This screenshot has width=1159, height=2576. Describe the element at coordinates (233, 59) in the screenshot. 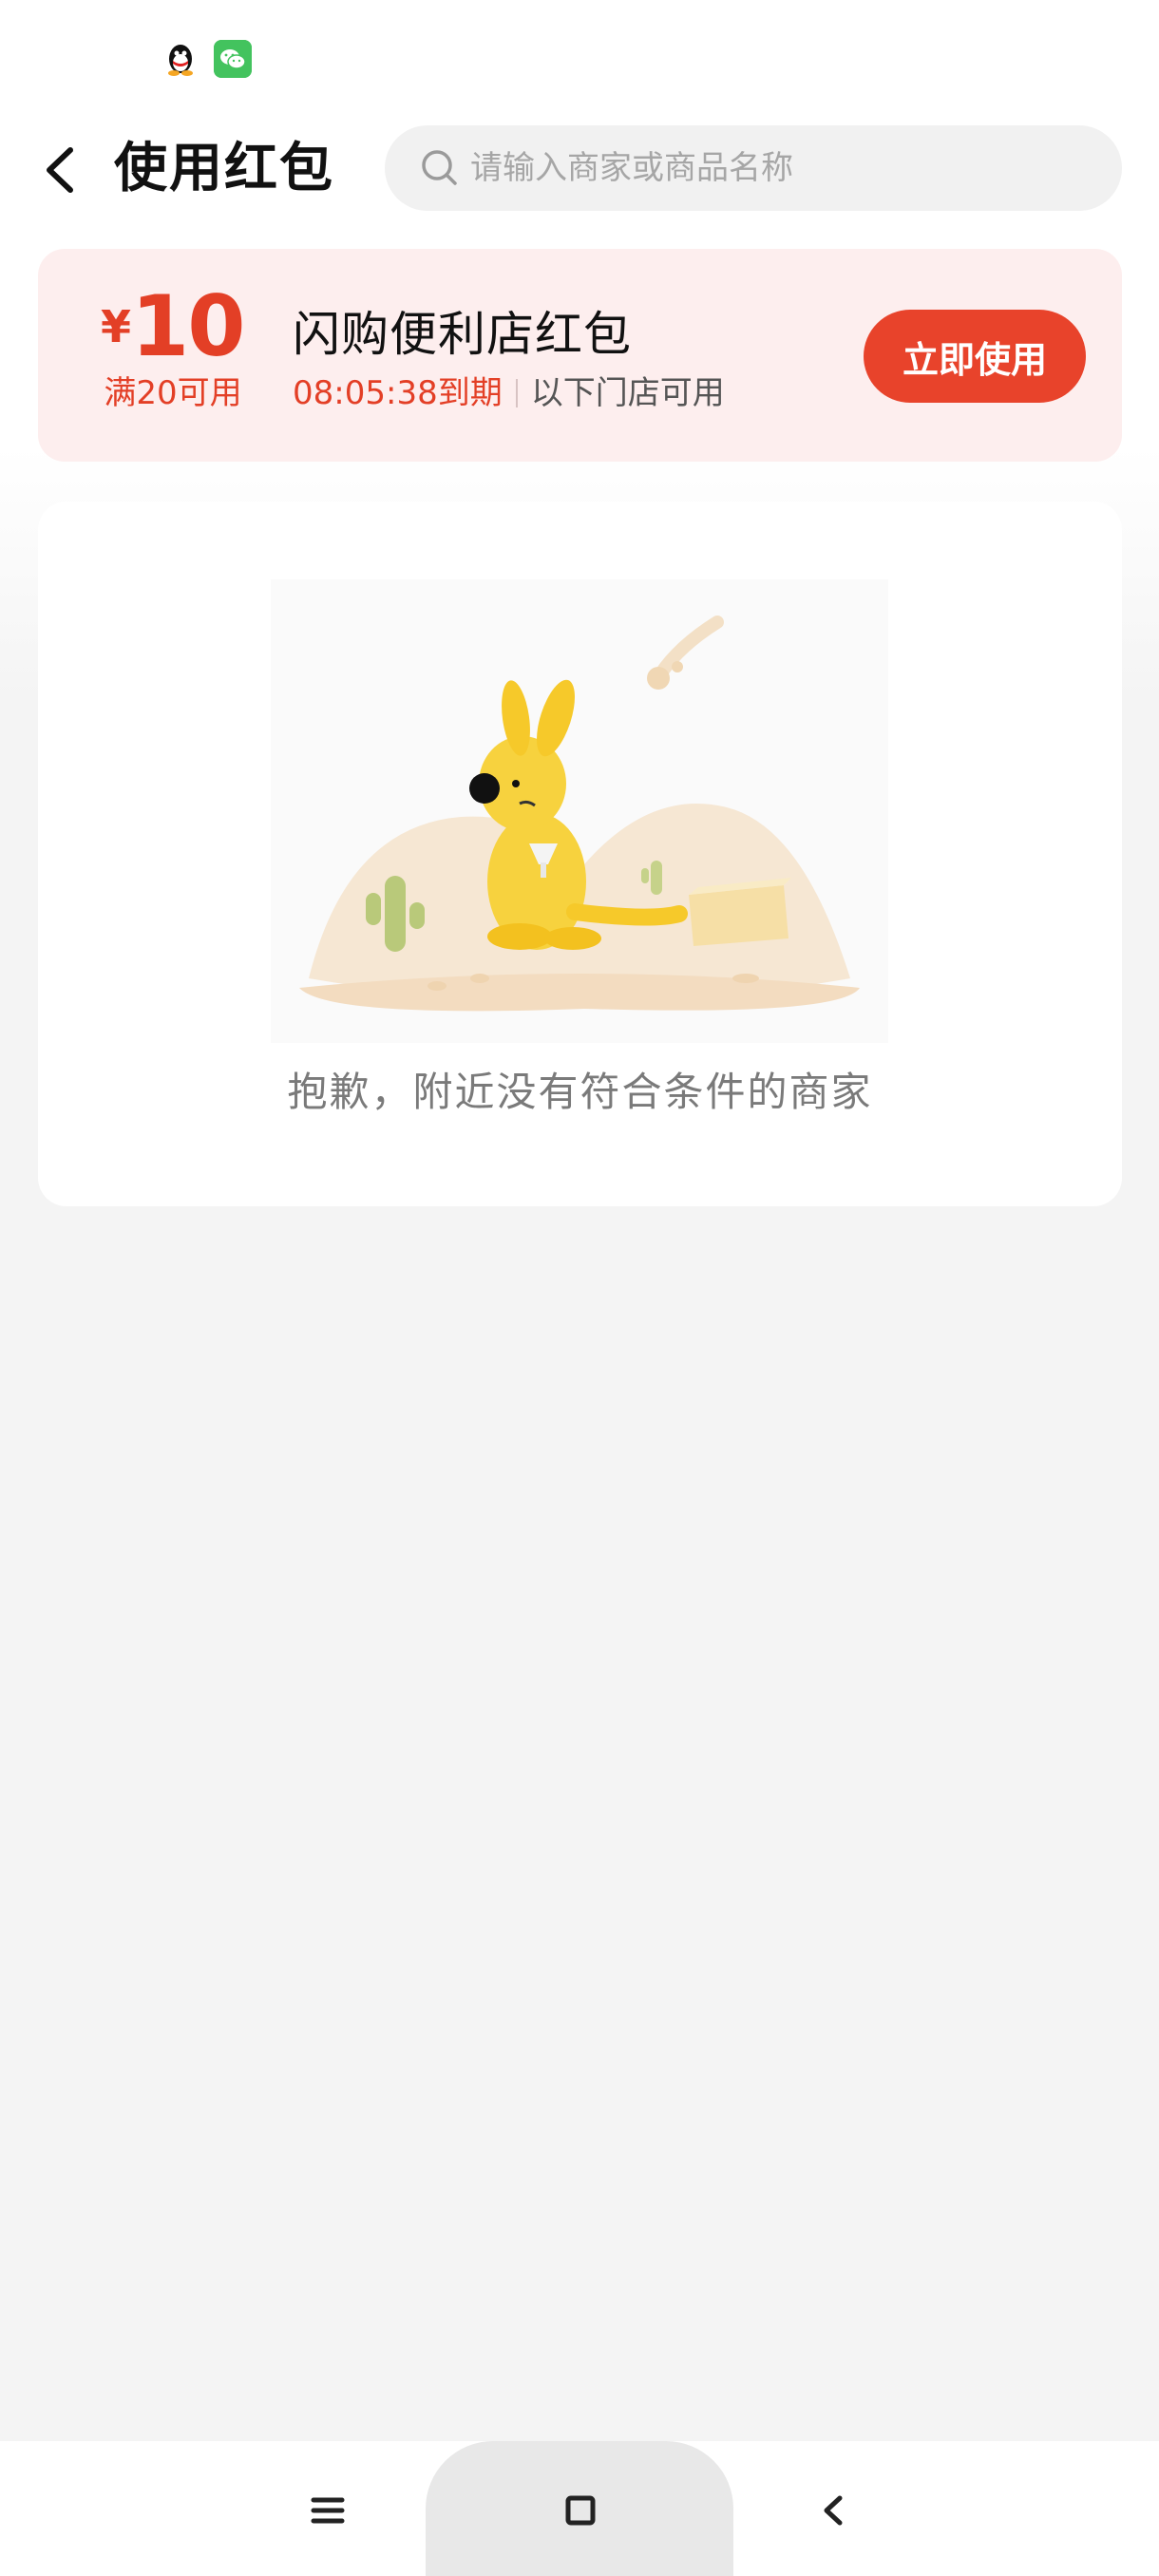

I see `wechat-icon` at that location.